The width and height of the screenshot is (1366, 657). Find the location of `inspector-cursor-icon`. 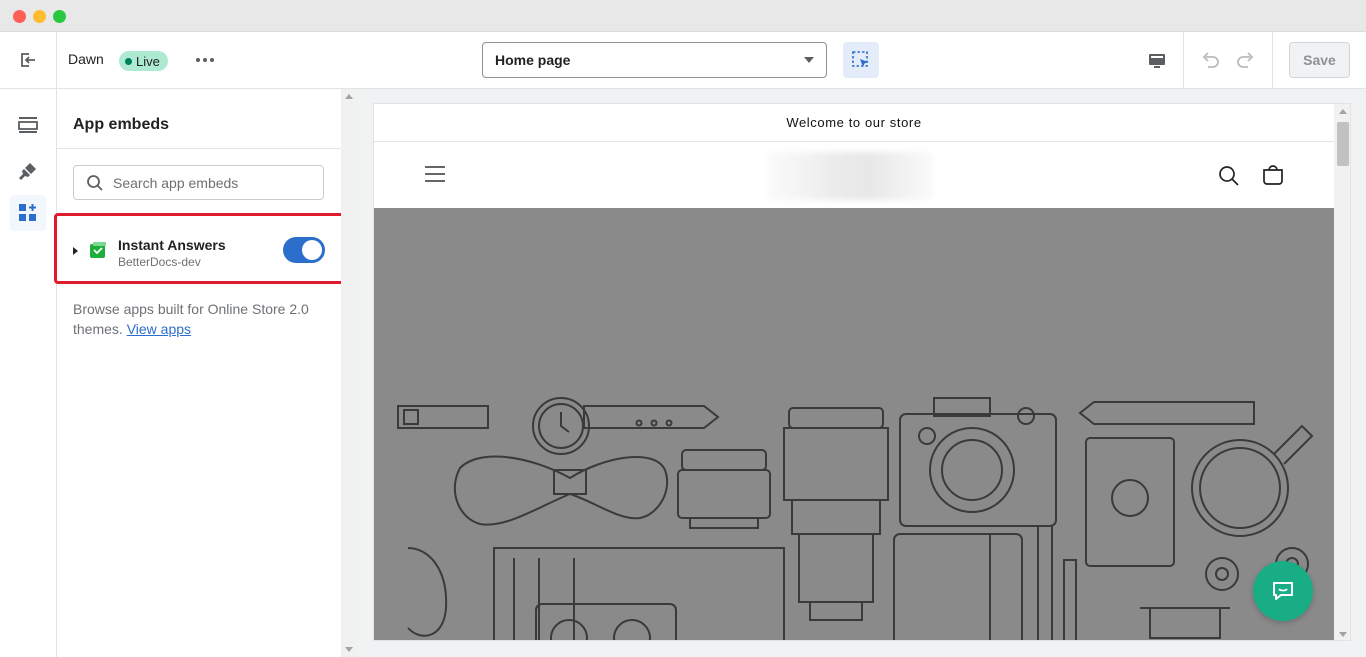

inspector-cursor-icon is located at coordinates (860, 59).